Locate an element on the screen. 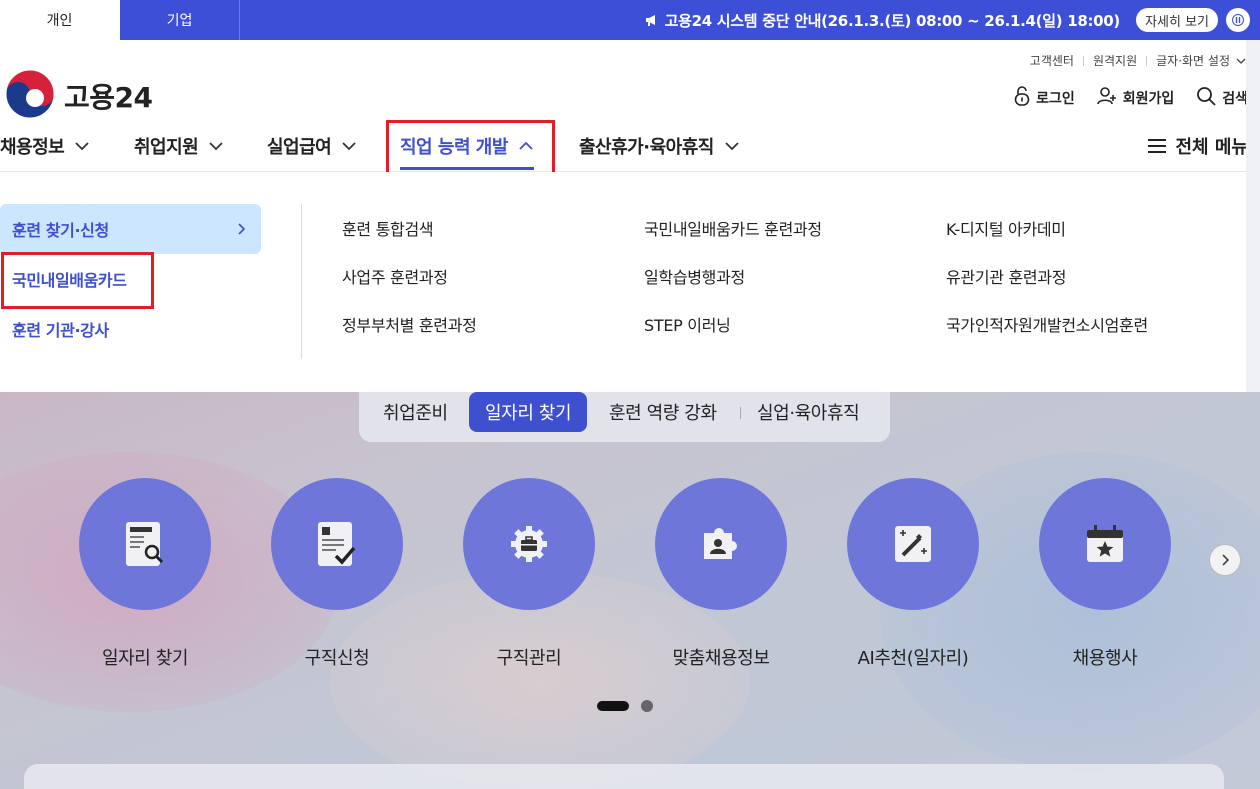 This screenshot has height=789, width=1260. search-button: 검색 is located at coordinates (1222, 98).